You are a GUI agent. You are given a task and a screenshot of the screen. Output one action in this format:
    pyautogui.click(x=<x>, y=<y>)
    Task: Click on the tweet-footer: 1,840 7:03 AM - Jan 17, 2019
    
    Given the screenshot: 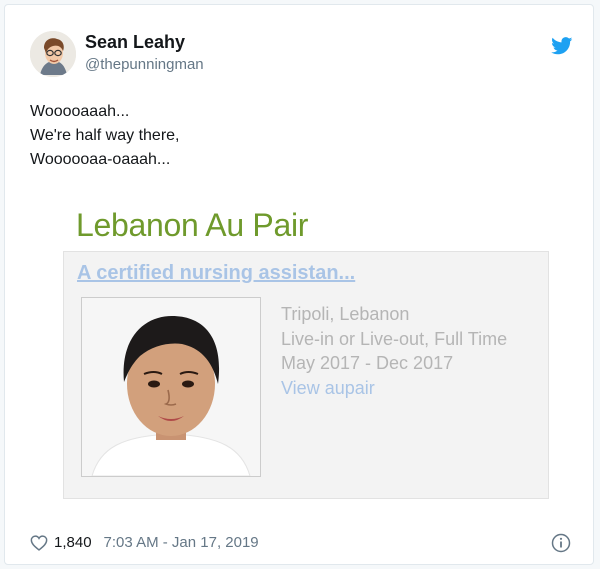 What is the action you would take?
    pyautogui.click(x=144, y=542)
    